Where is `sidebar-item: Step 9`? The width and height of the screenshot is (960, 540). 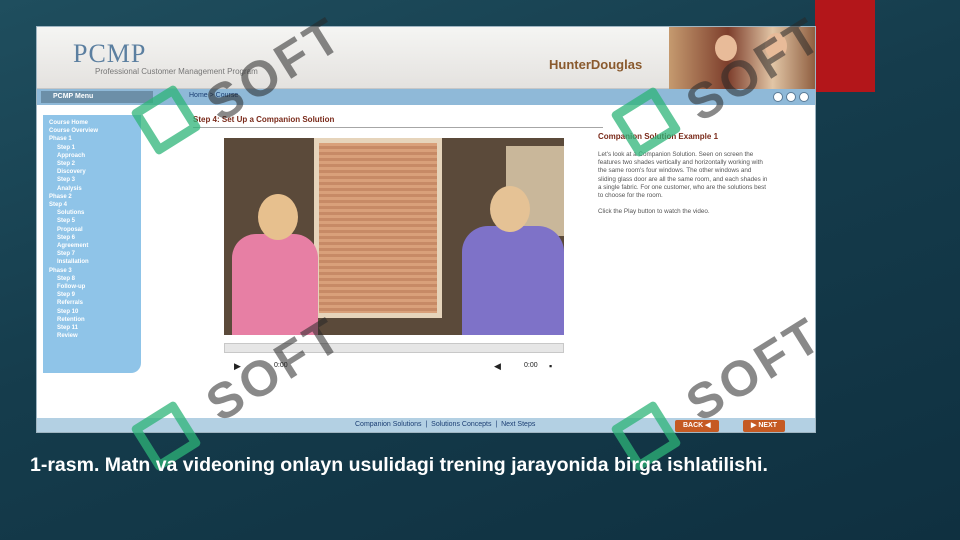 sidebar-item: Step 9 is located at coordinates (92, 295).